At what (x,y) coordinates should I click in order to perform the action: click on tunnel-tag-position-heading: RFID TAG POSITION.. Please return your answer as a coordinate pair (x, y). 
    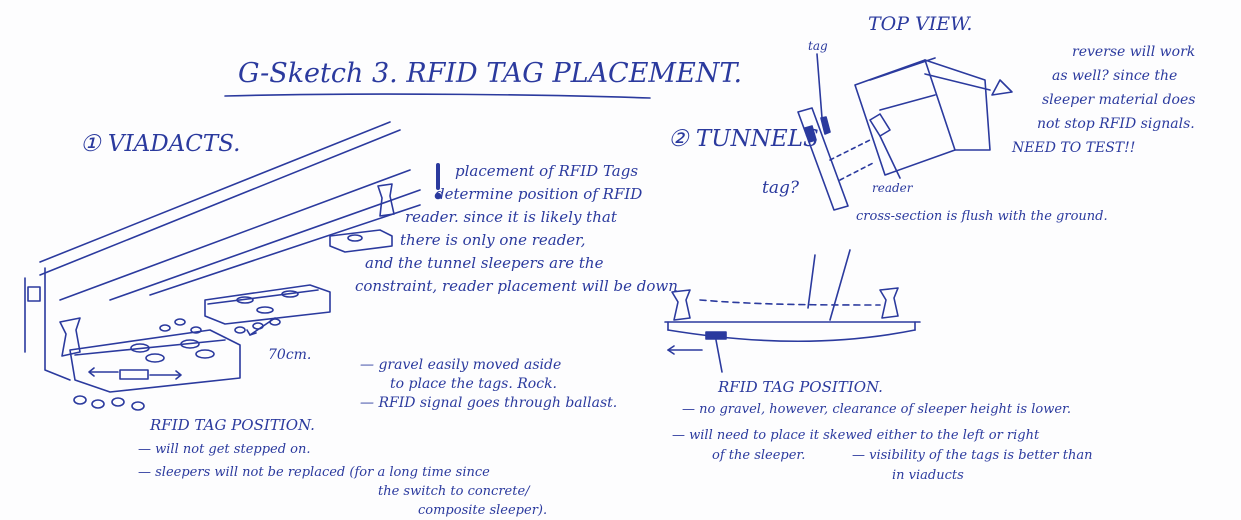
    Looking at the image, I should click on (800, 387).